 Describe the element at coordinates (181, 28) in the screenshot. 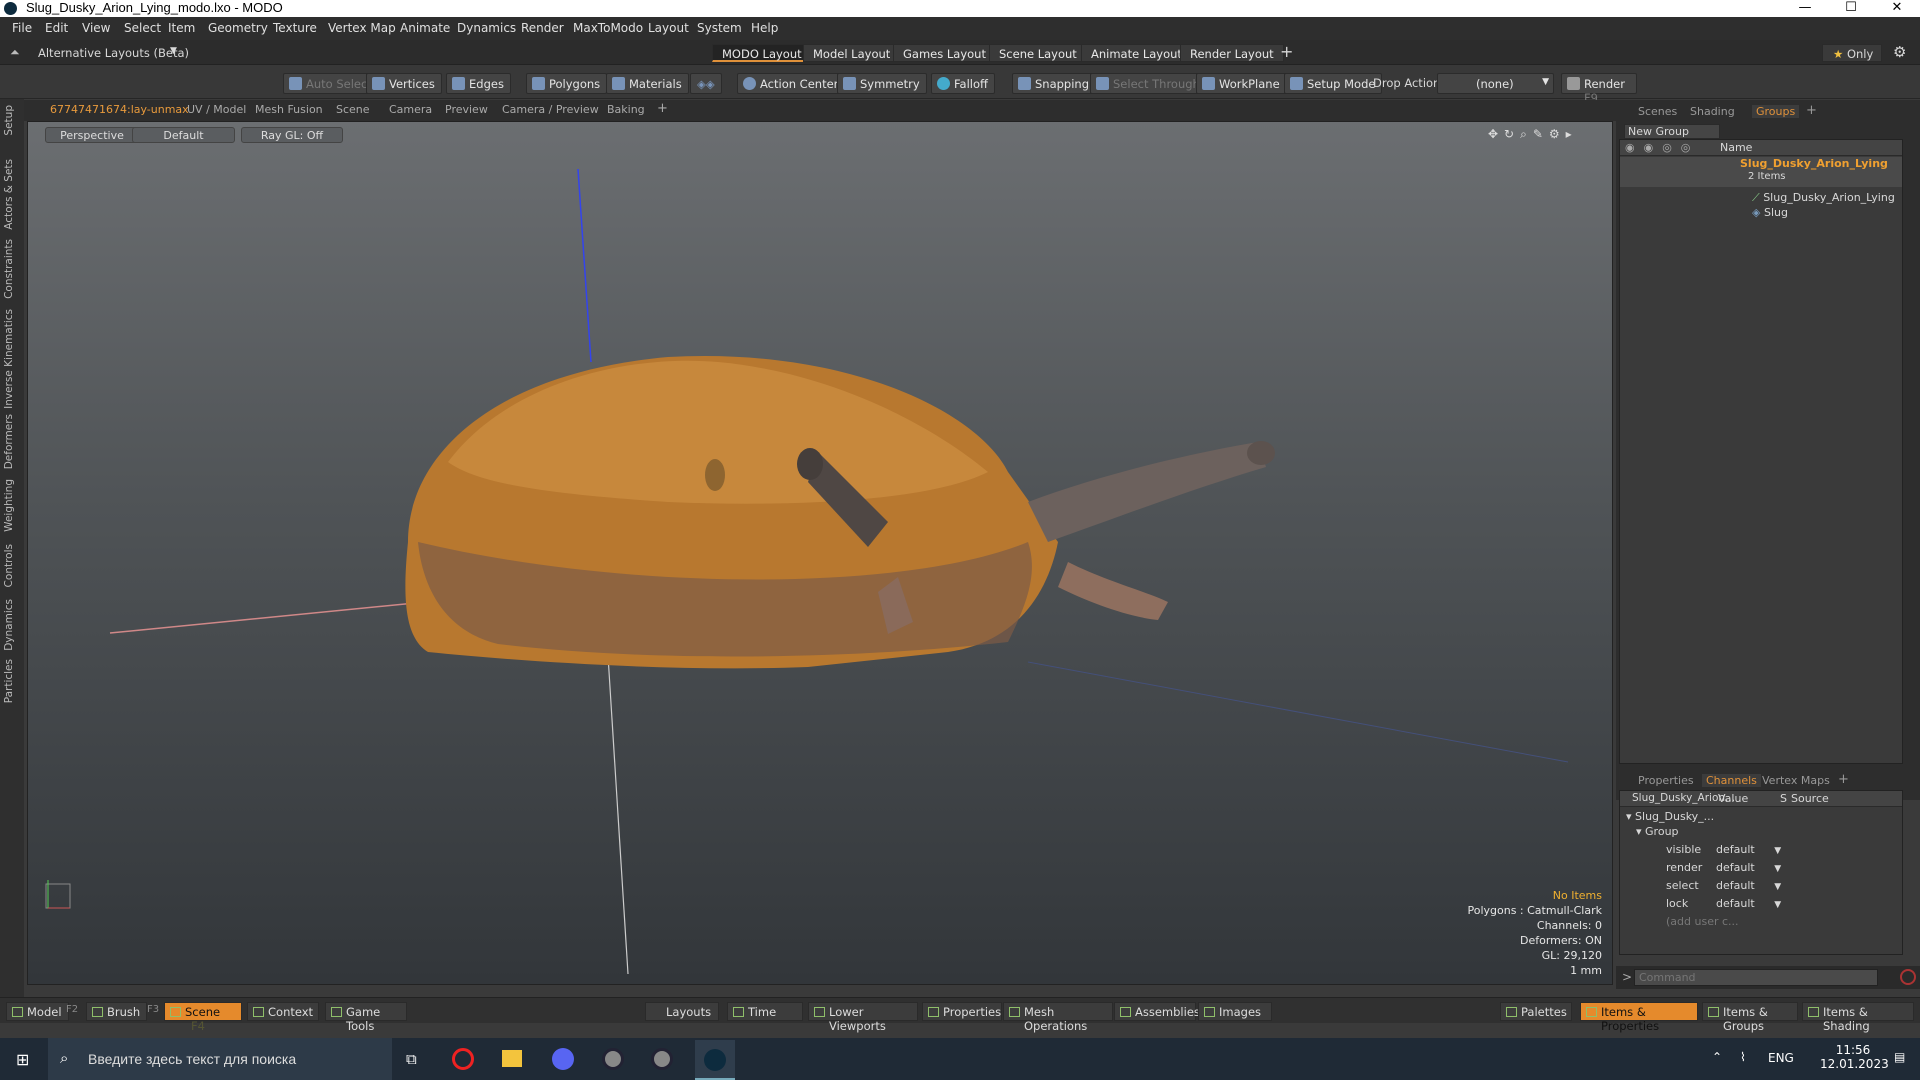

I see `menu-item: Item` at that location.